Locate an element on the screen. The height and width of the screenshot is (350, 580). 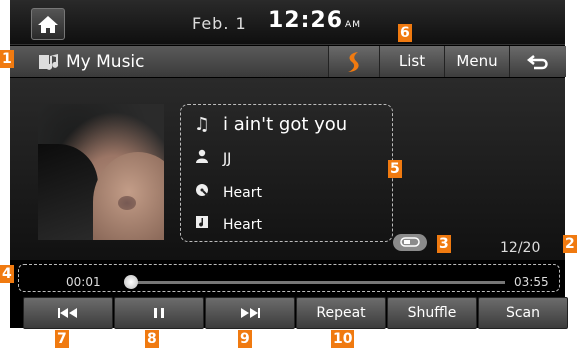
clock: 12:26 AM is located at coordinates (314, 20).